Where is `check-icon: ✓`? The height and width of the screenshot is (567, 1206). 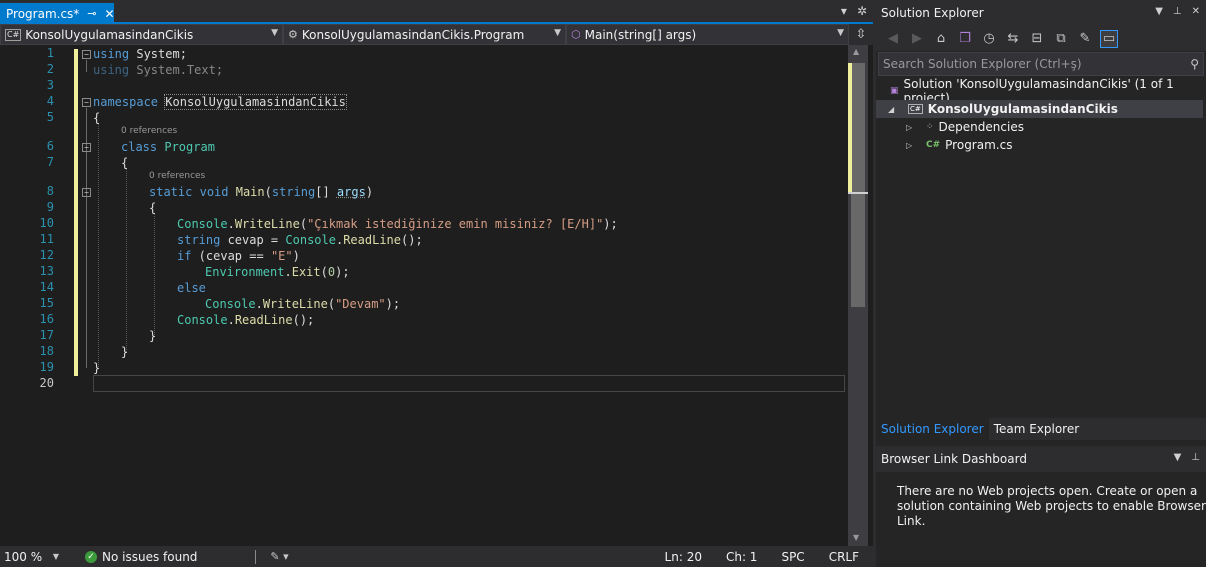
check-icon: ✓ is located at coordinates (91, 556).